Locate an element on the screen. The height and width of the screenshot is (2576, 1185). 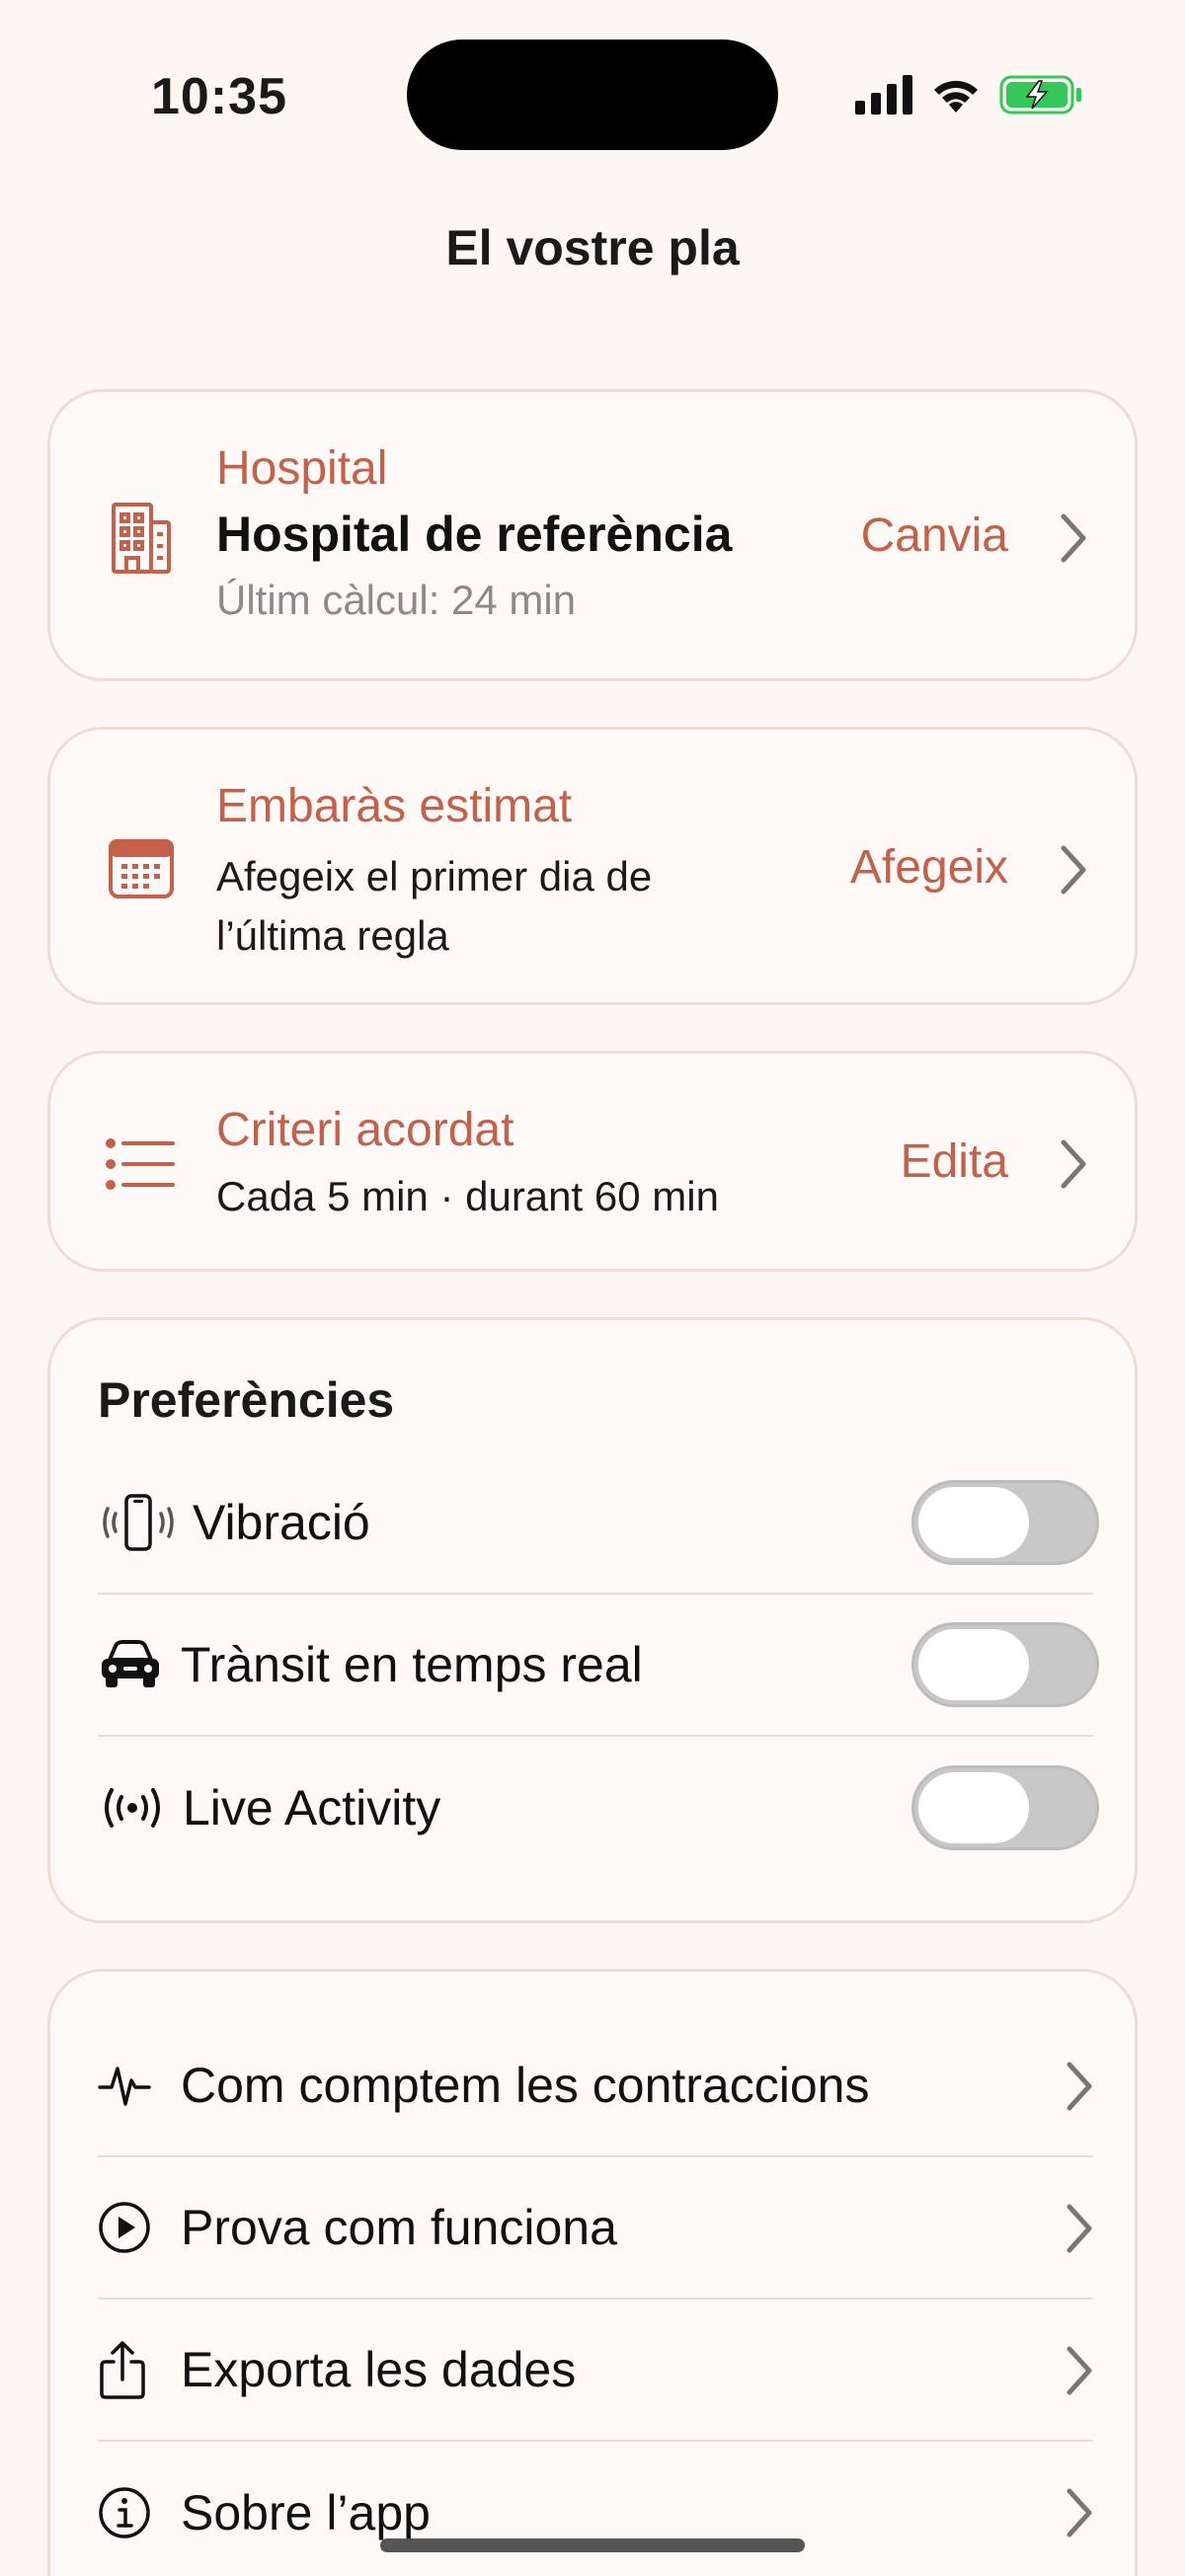
pregnancy-kicker: Embaràs estimat is located at coordinates (395, 806).